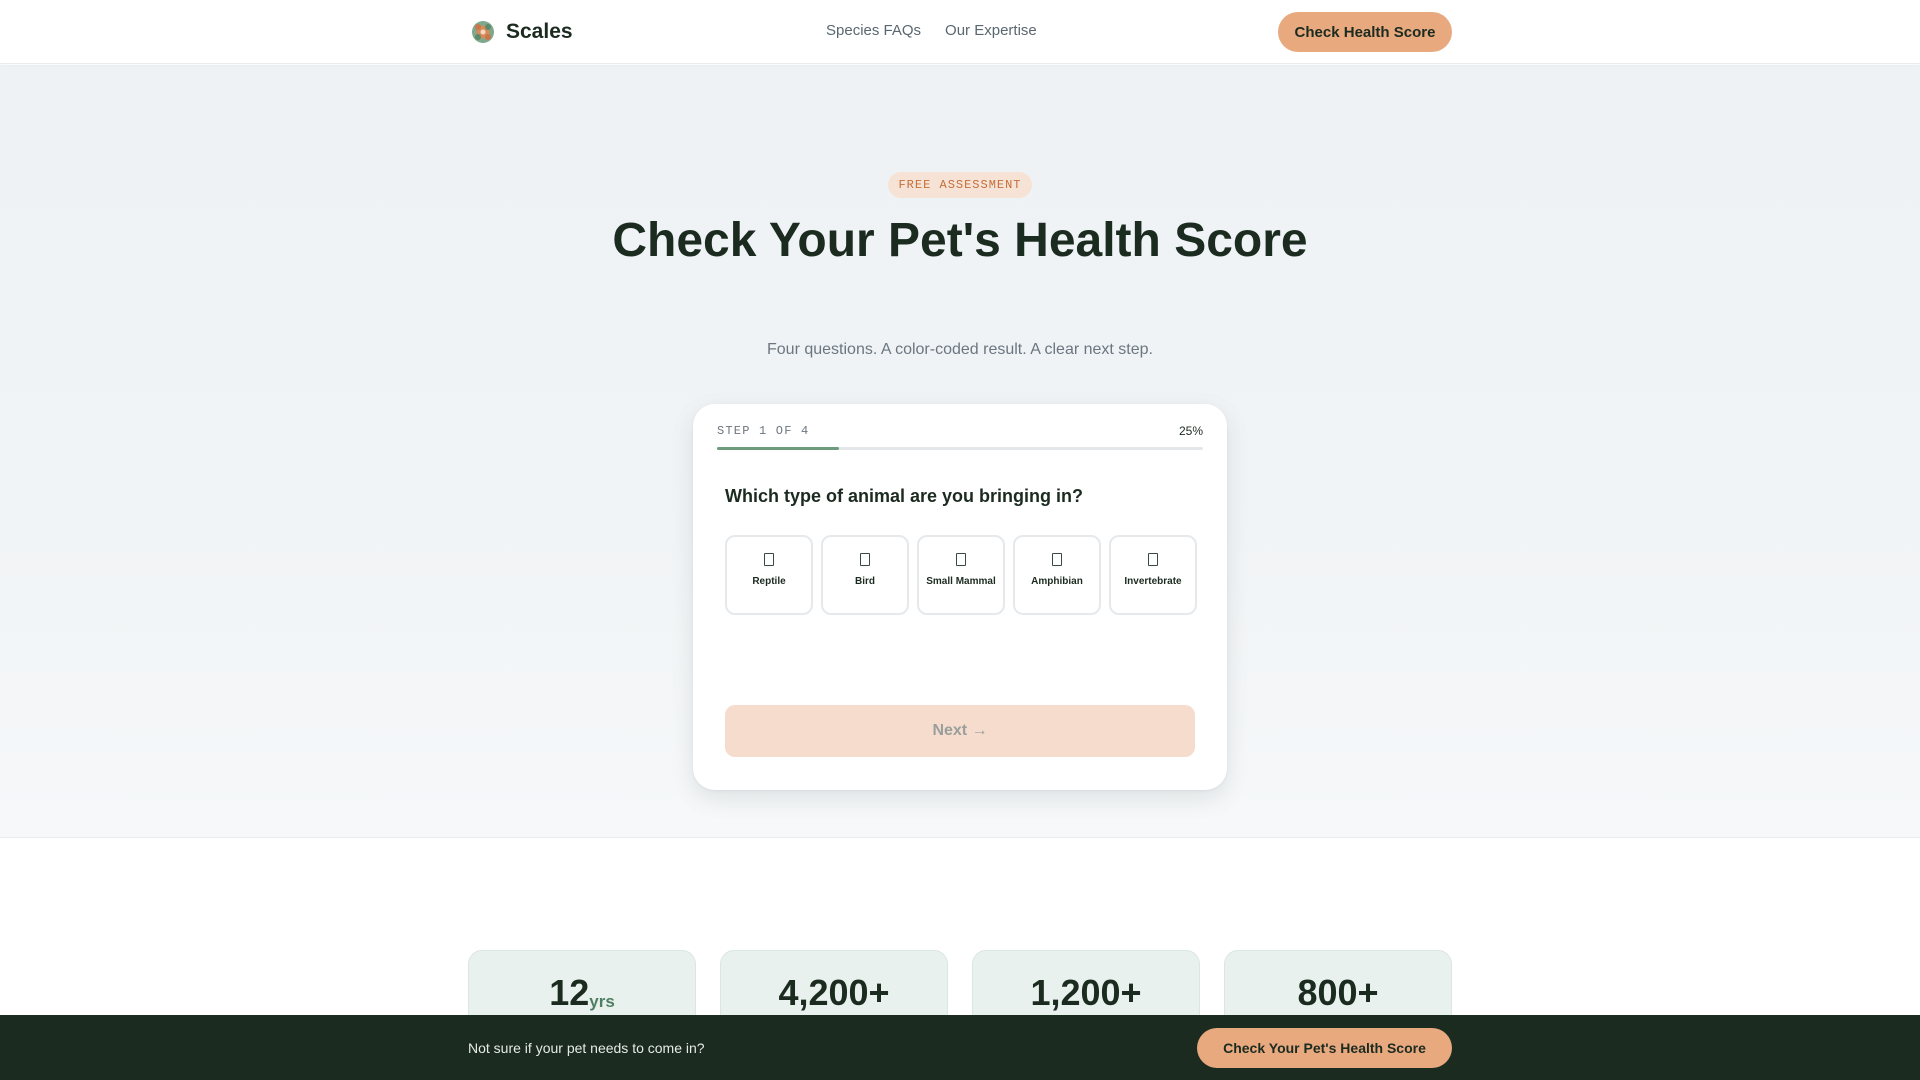 The image size is (1920, 1080). I want to click on brand: Scales, so click(521, 32).